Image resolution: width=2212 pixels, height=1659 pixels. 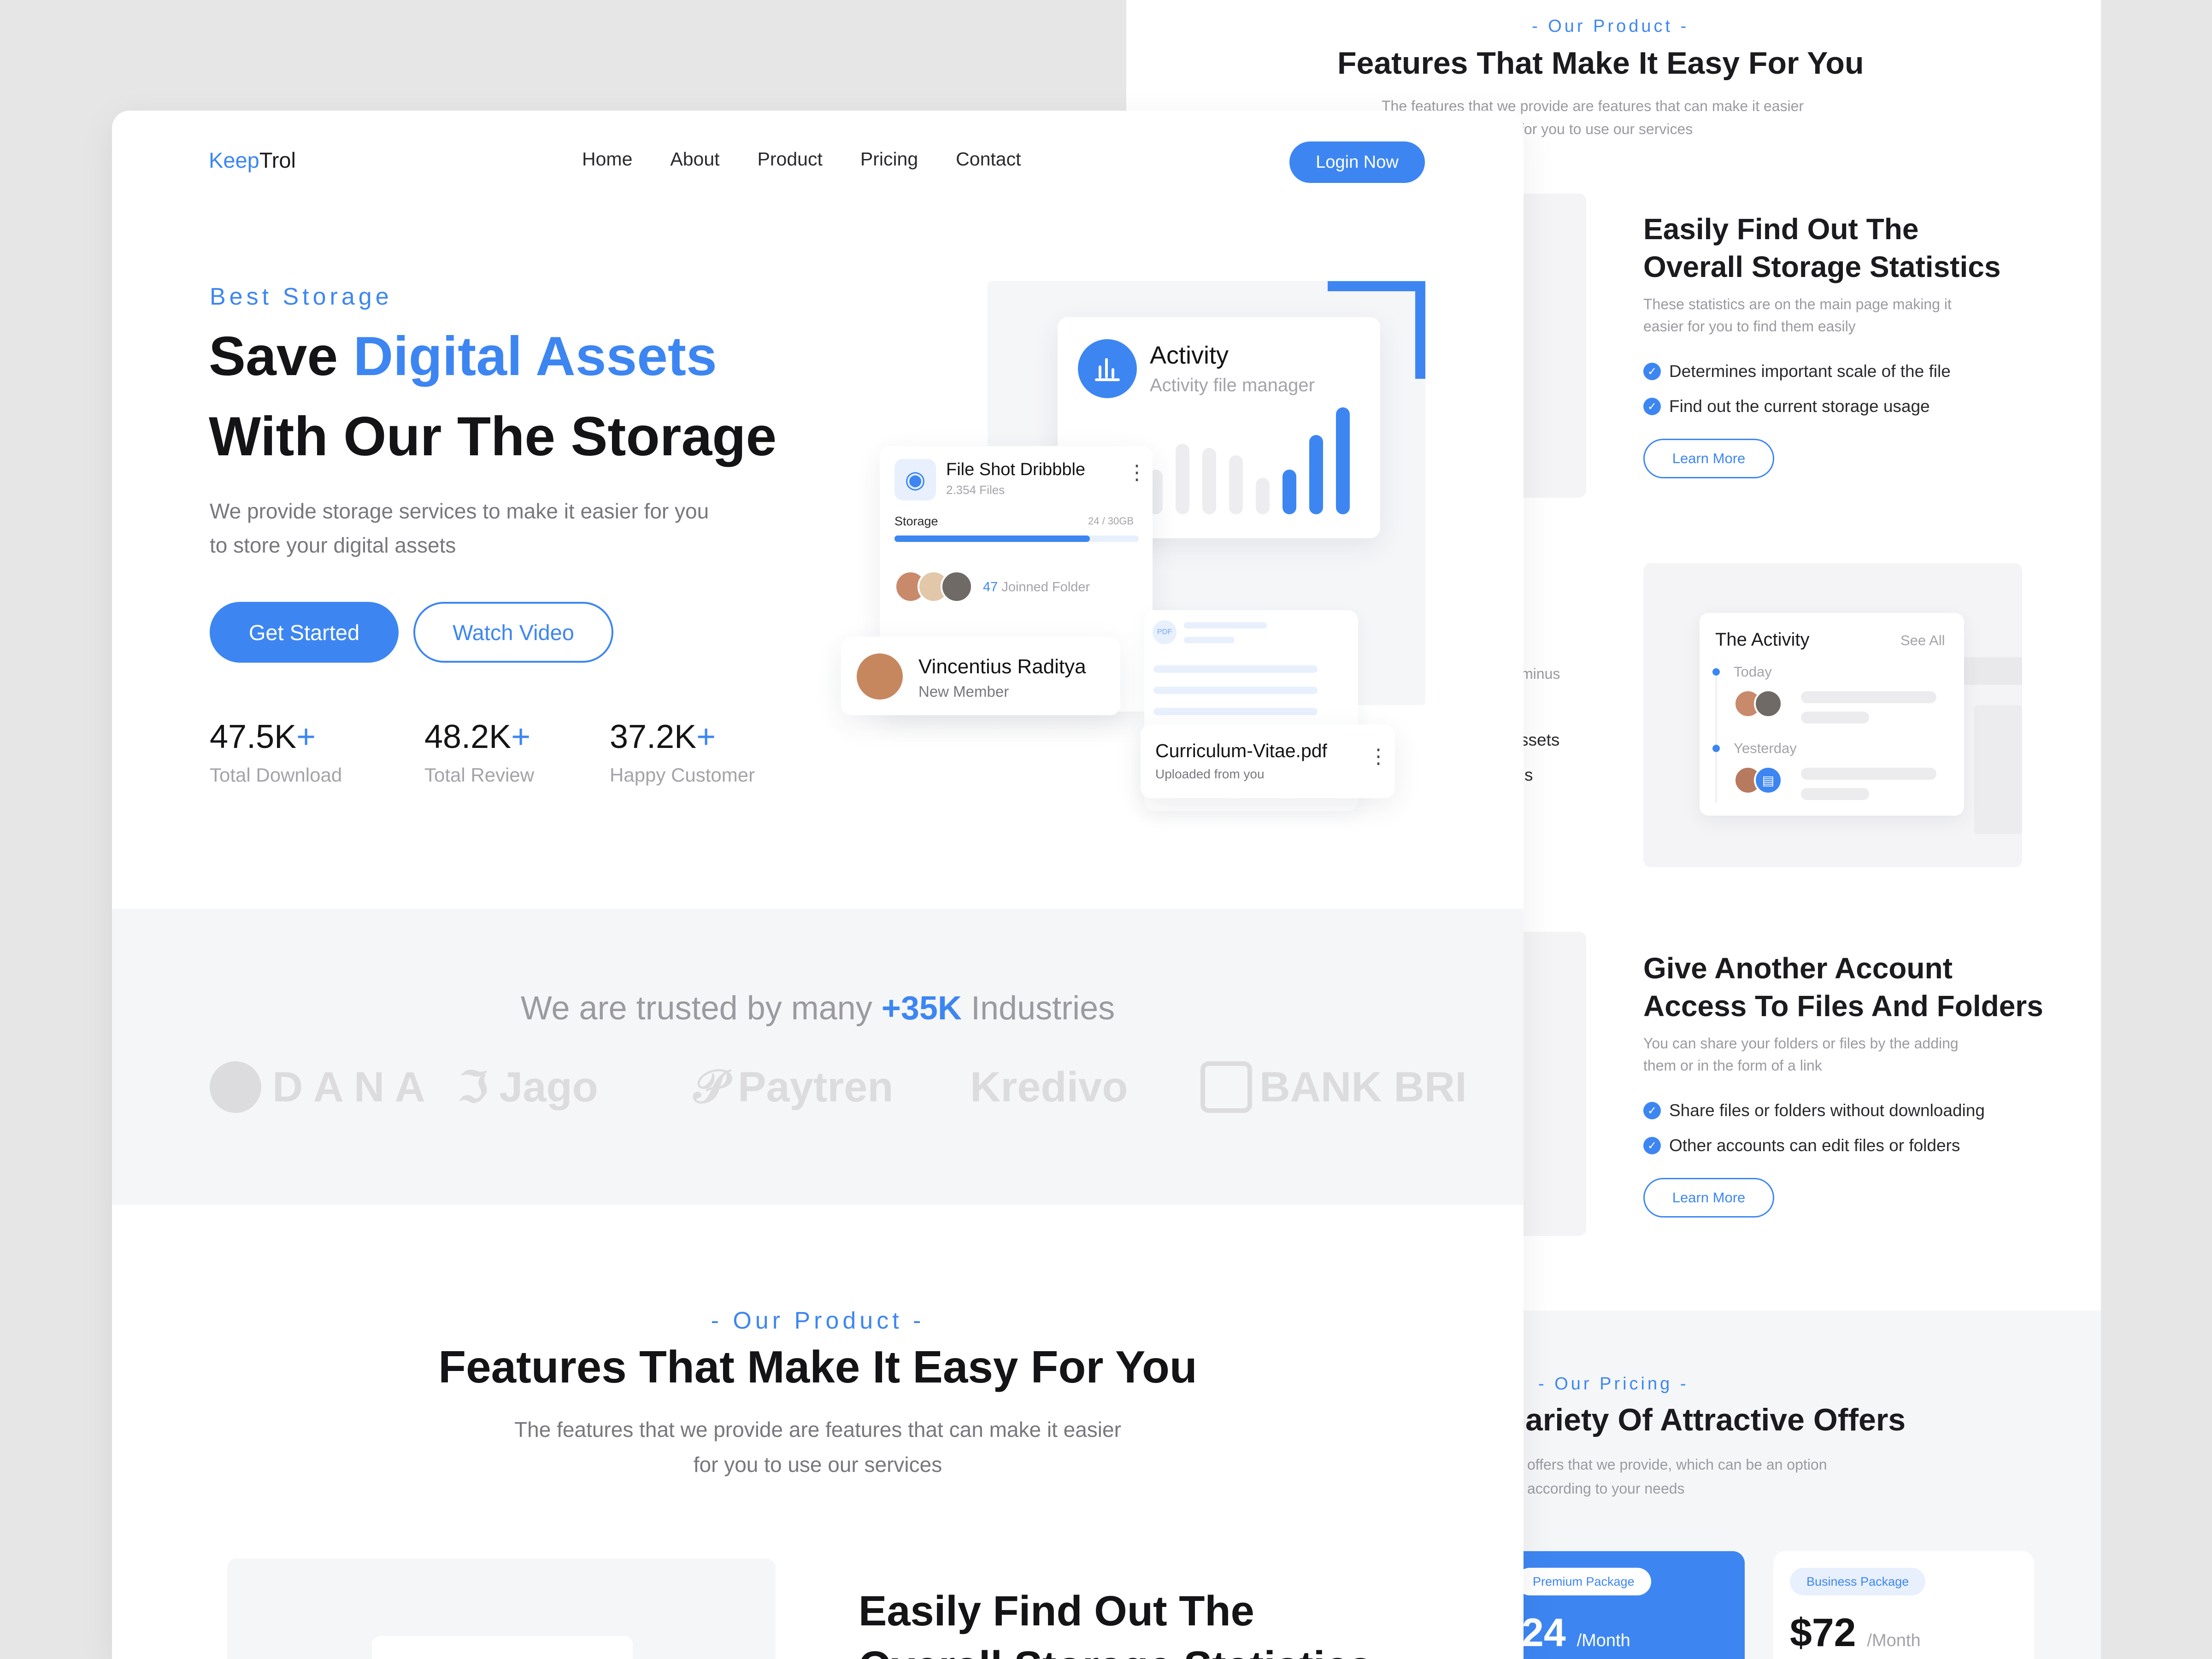 I want to click on stat-customers: 37.2K+ Happy Customer, so click(x=682, y=752).